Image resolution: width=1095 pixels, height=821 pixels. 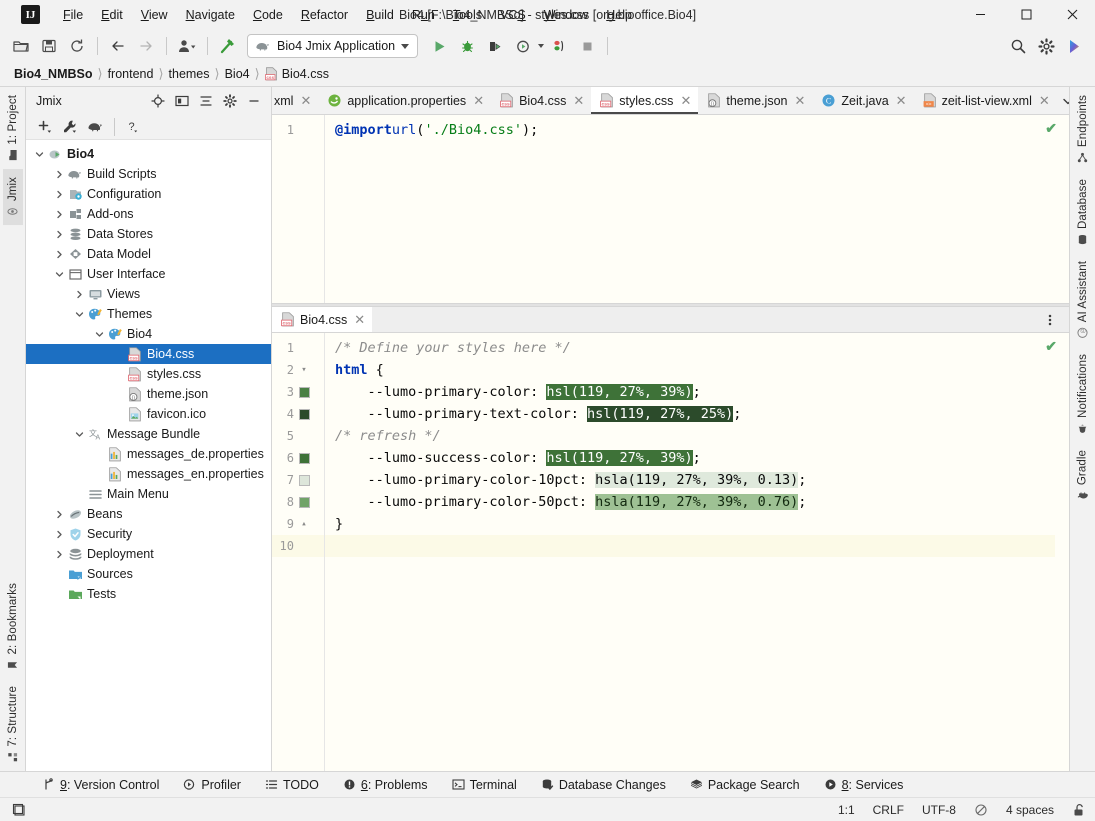 What do you see at coordinates (322, 319) in the screenshot?
I see `split-editor-tab-bio4-css: css Bio4.css ✕` at bounding box center [322, 319].